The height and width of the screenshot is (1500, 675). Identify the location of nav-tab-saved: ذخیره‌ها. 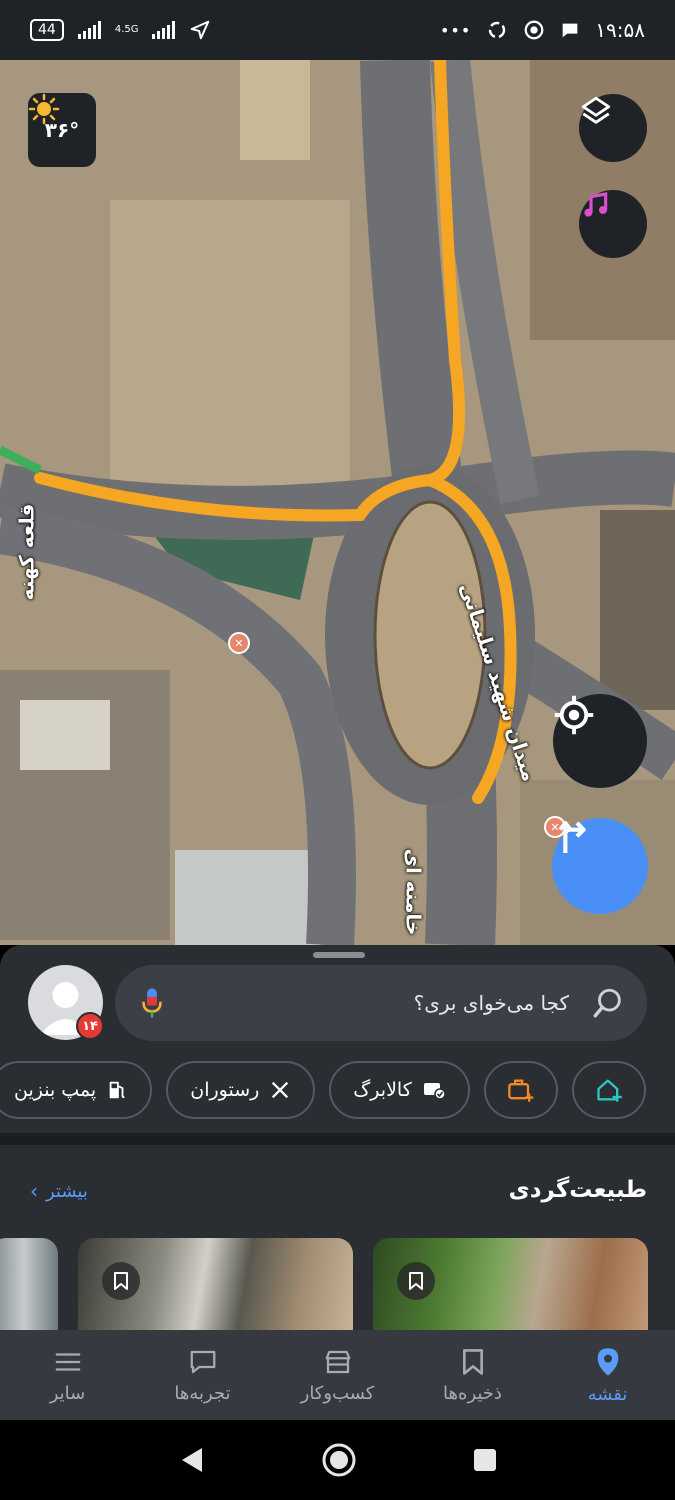
(472, 1375).